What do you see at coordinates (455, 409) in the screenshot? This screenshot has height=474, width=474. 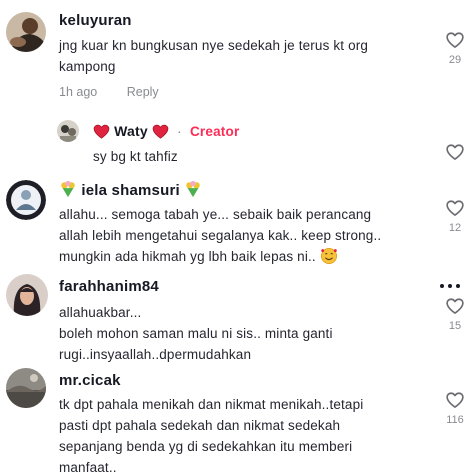 I see `like-button: 116` at bounding box center [455, 409].